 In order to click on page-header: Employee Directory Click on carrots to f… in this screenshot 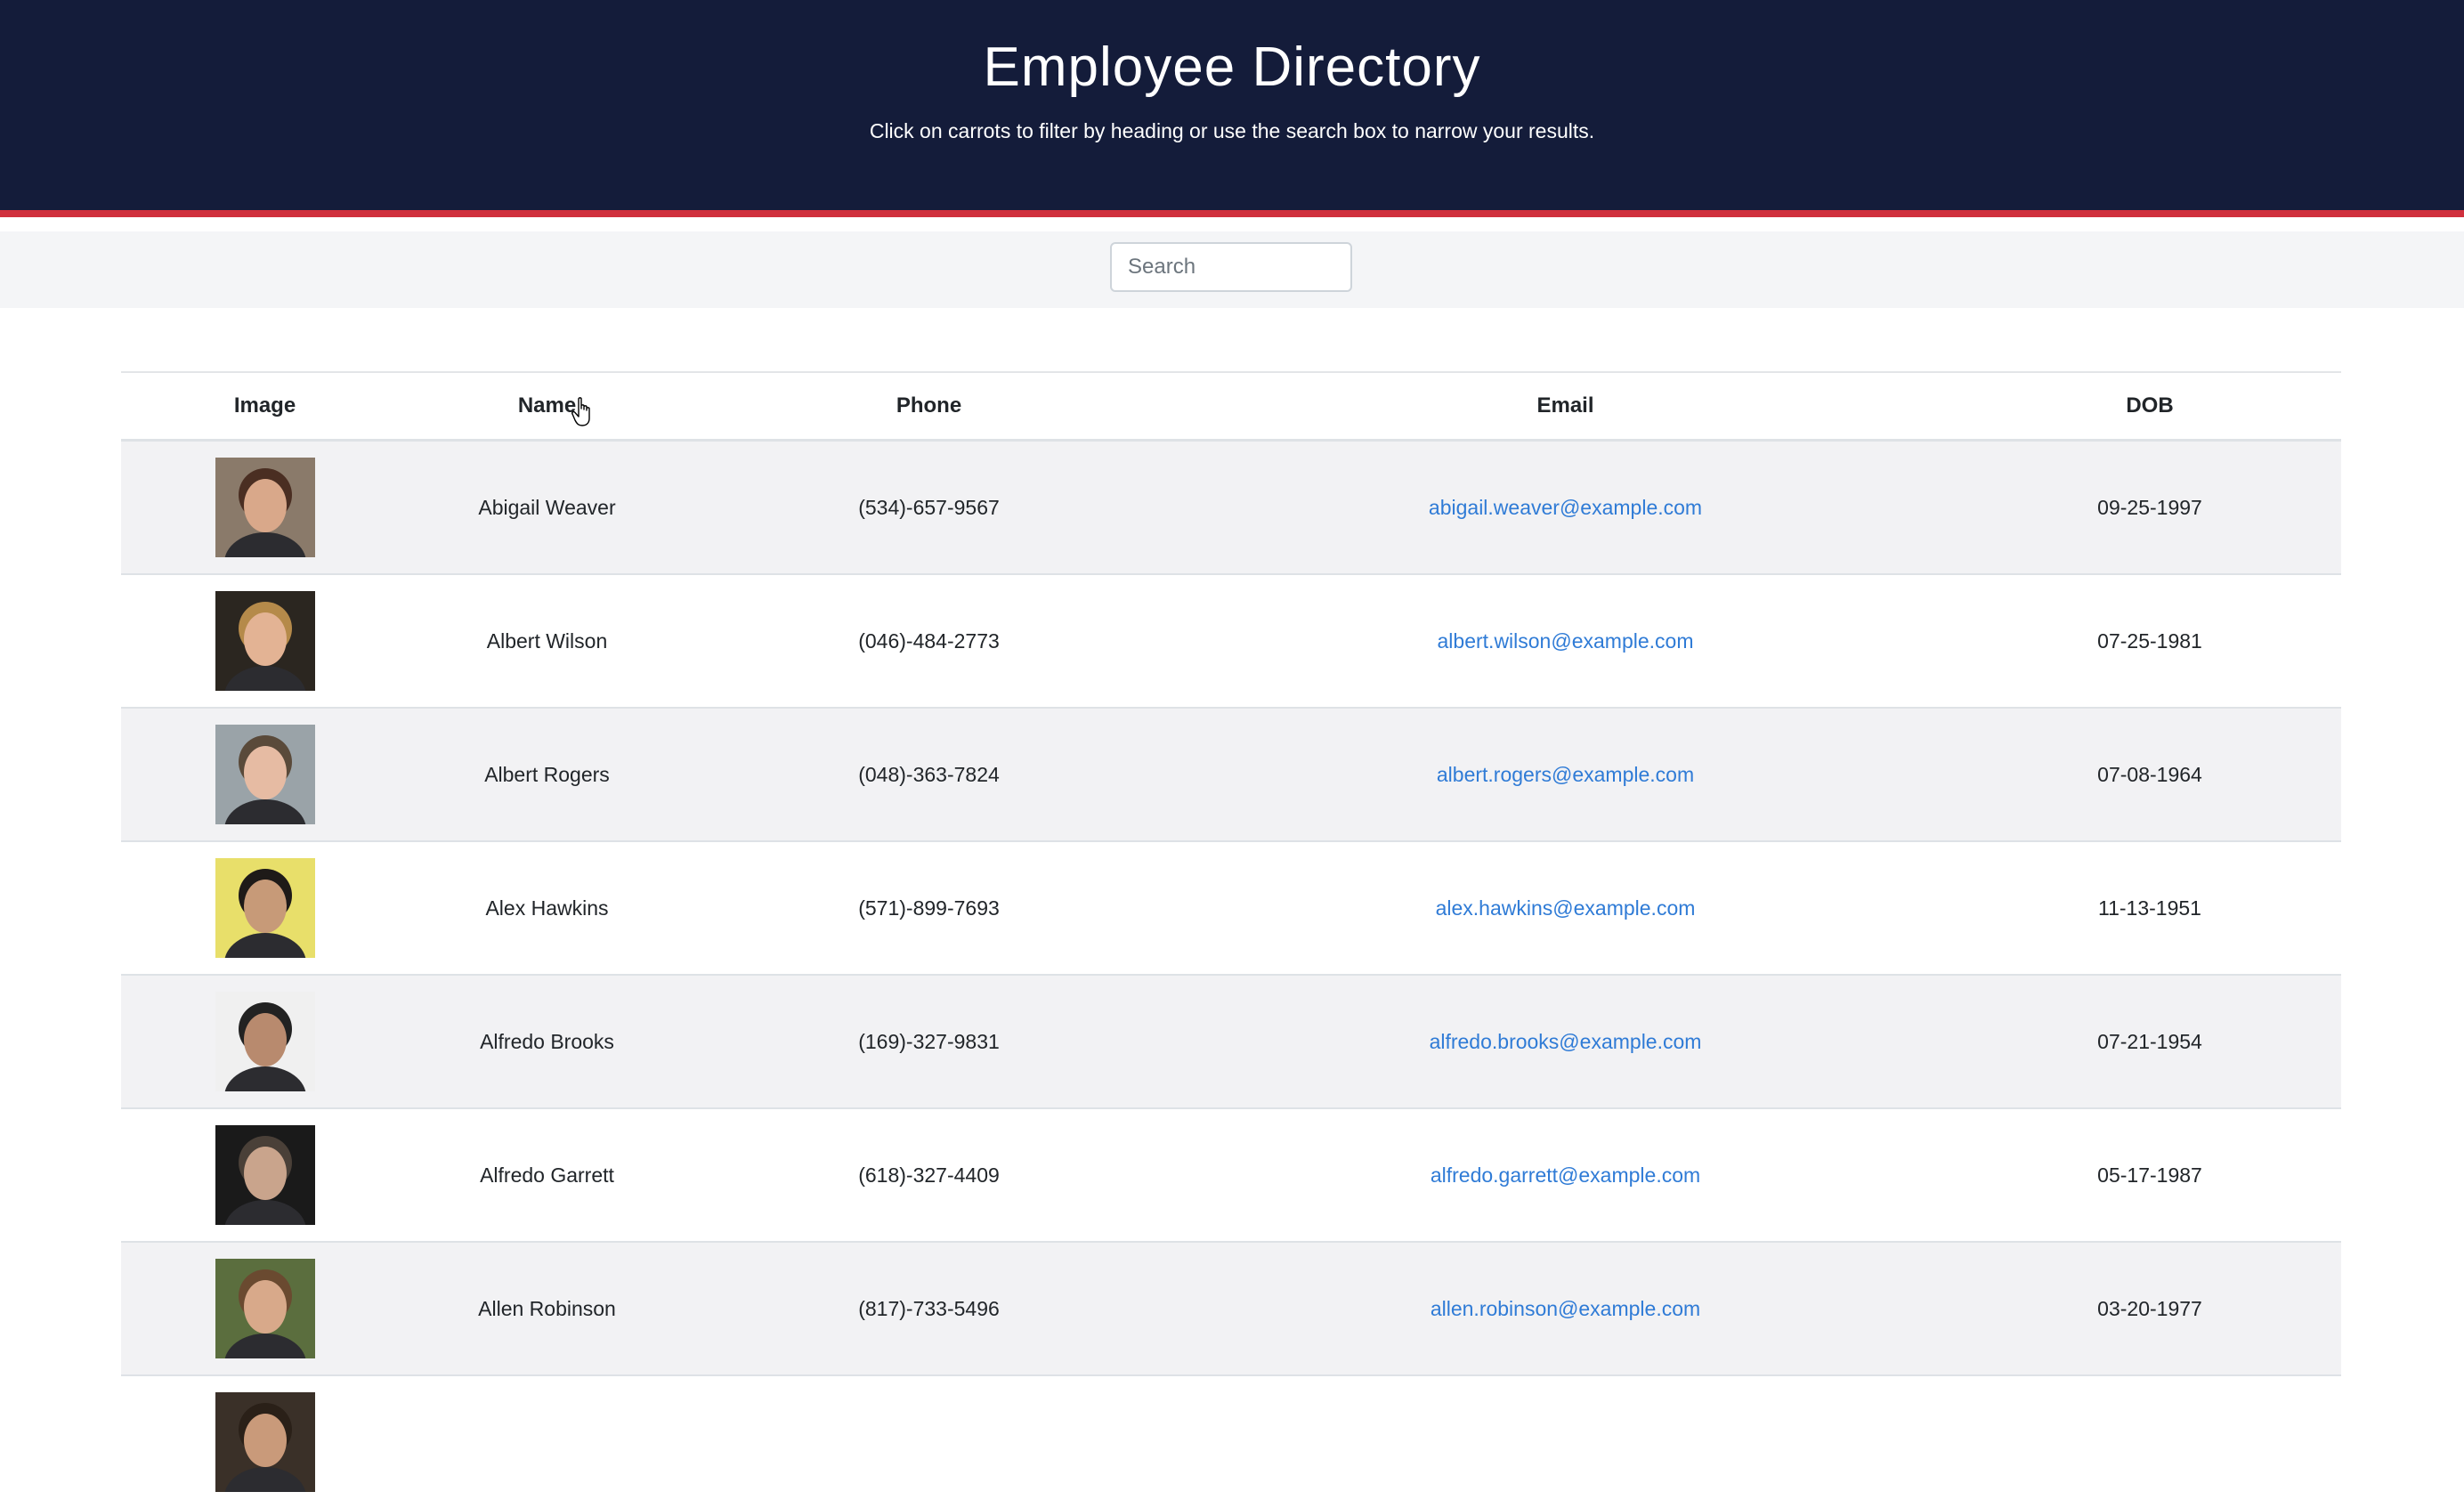, I will do `click(1232, 105)`.